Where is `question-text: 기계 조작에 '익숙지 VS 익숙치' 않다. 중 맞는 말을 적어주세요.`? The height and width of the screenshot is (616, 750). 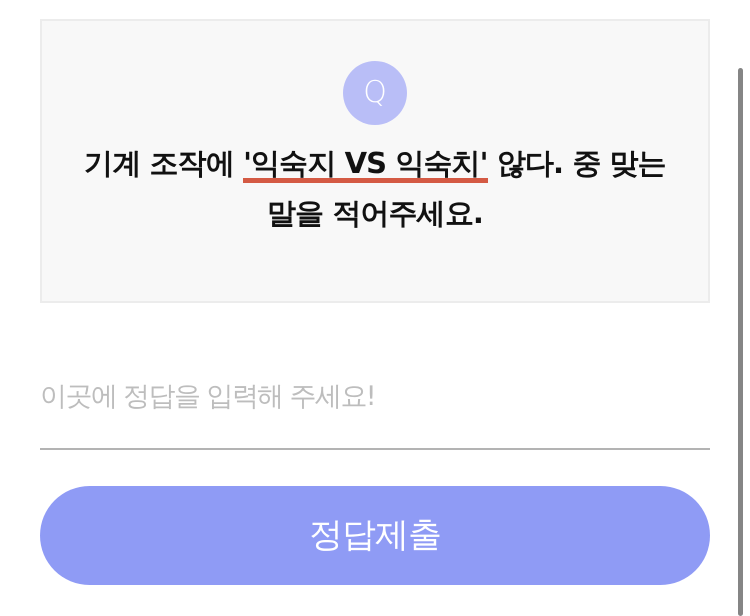
question-text: 기계 조작에 '익숙지 VS 익숙치' 않다. 중 맞는 말을 적어주세요. is located at coordinates (375, 188).